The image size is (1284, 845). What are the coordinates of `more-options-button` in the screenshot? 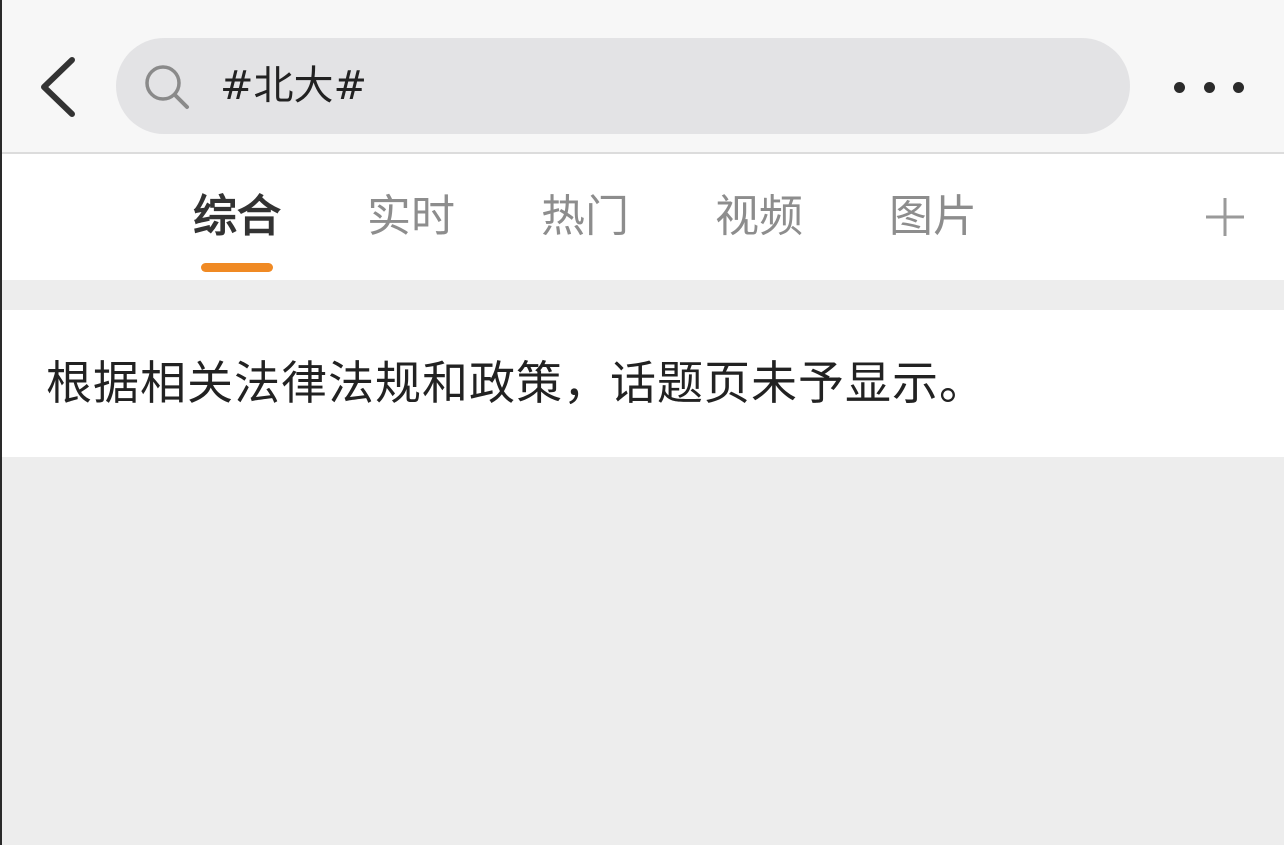 It's located at (1209, 87).